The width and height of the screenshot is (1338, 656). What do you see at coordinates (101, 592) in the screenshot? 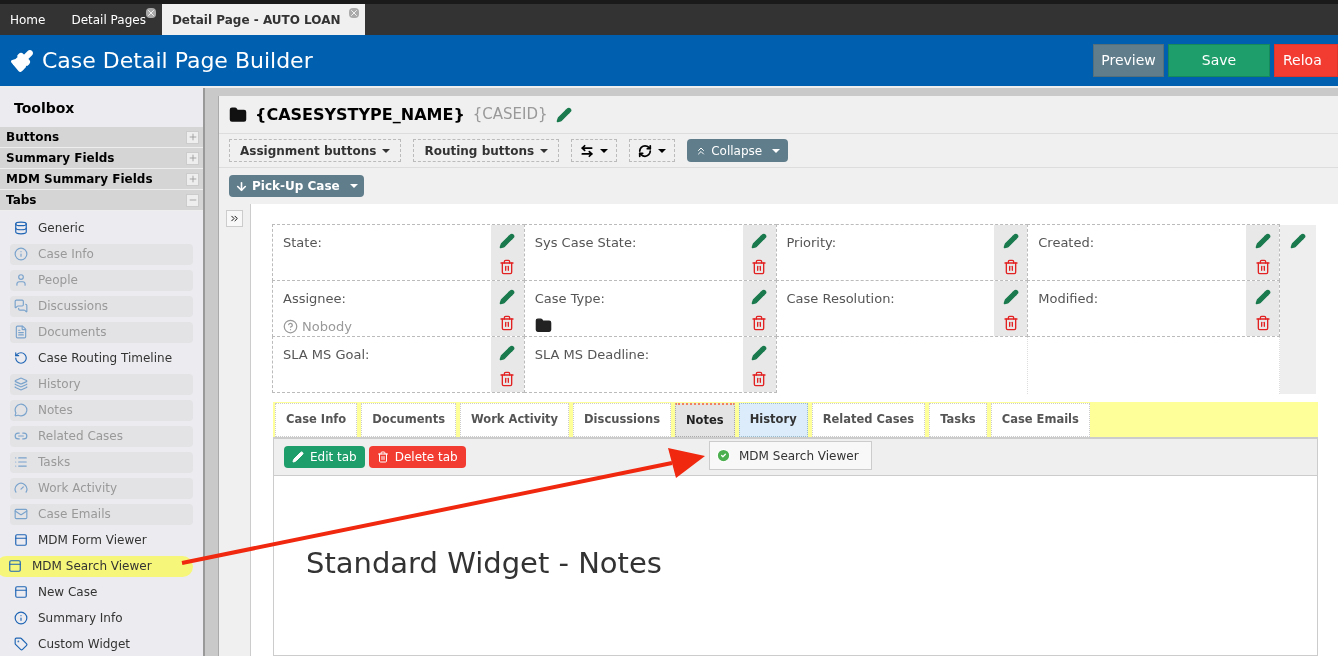
I see `toolbox-item: New Case` at bounding box center [101, 592].